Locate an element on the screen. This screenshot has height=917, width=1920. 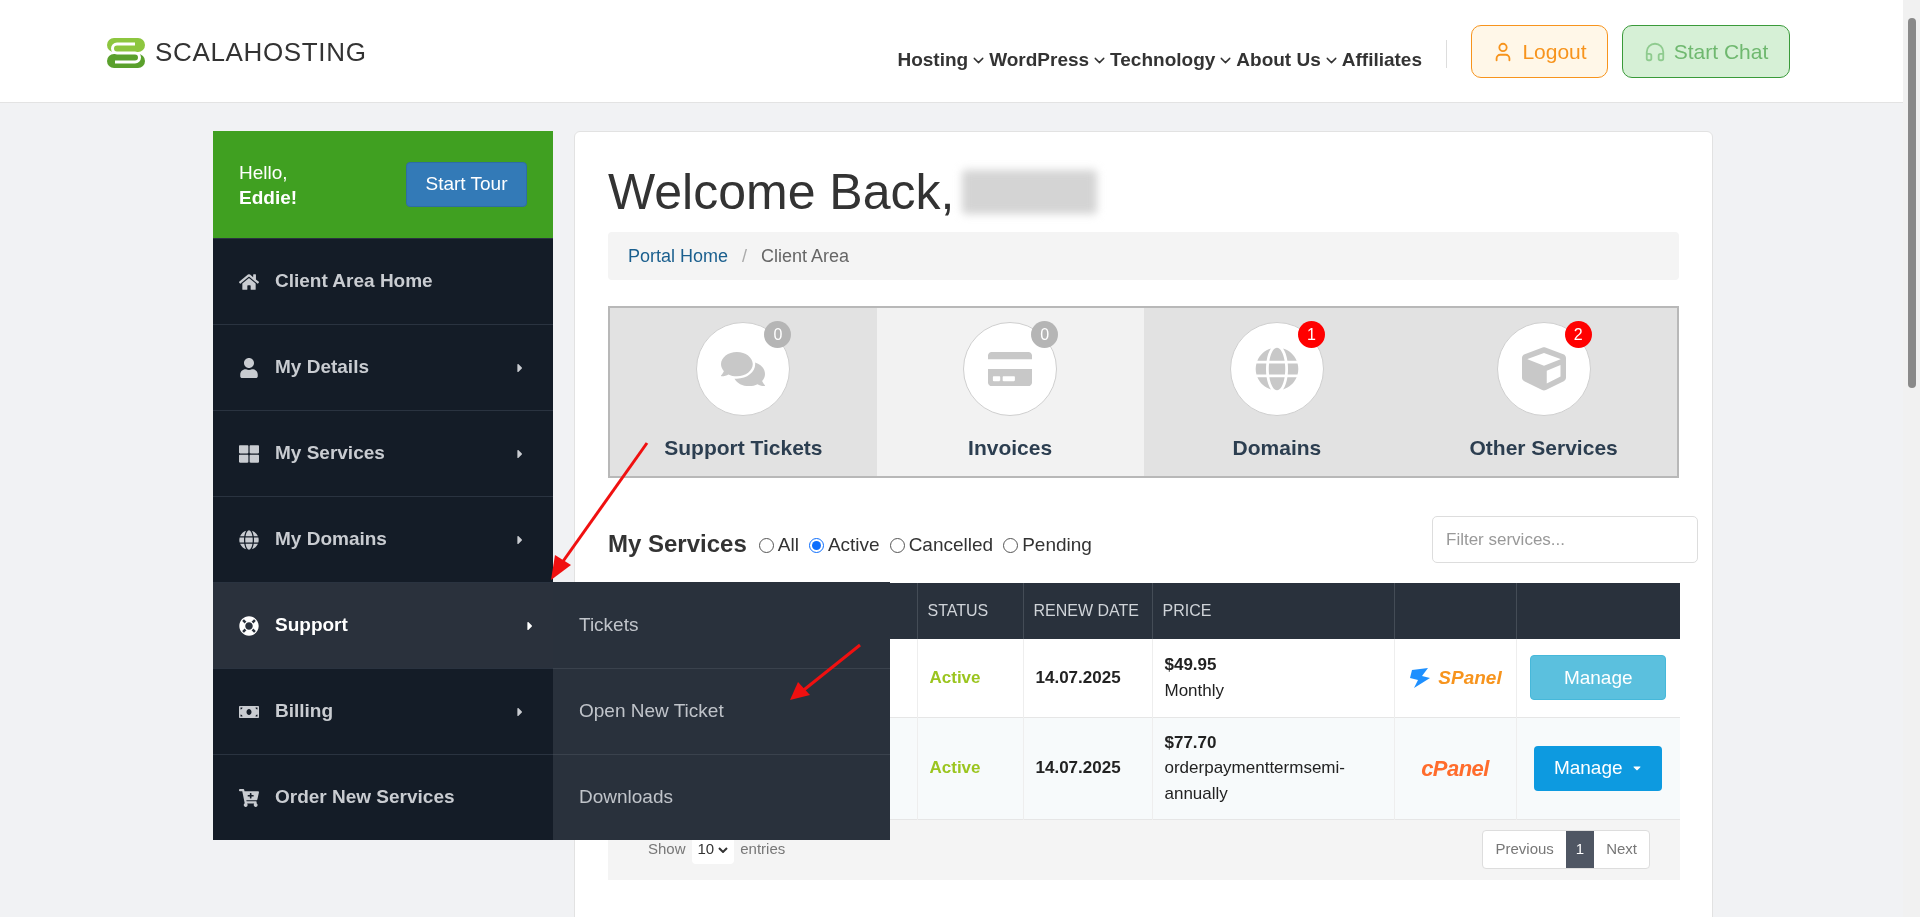
section-title: My Services is located at coordinates (677, 543).